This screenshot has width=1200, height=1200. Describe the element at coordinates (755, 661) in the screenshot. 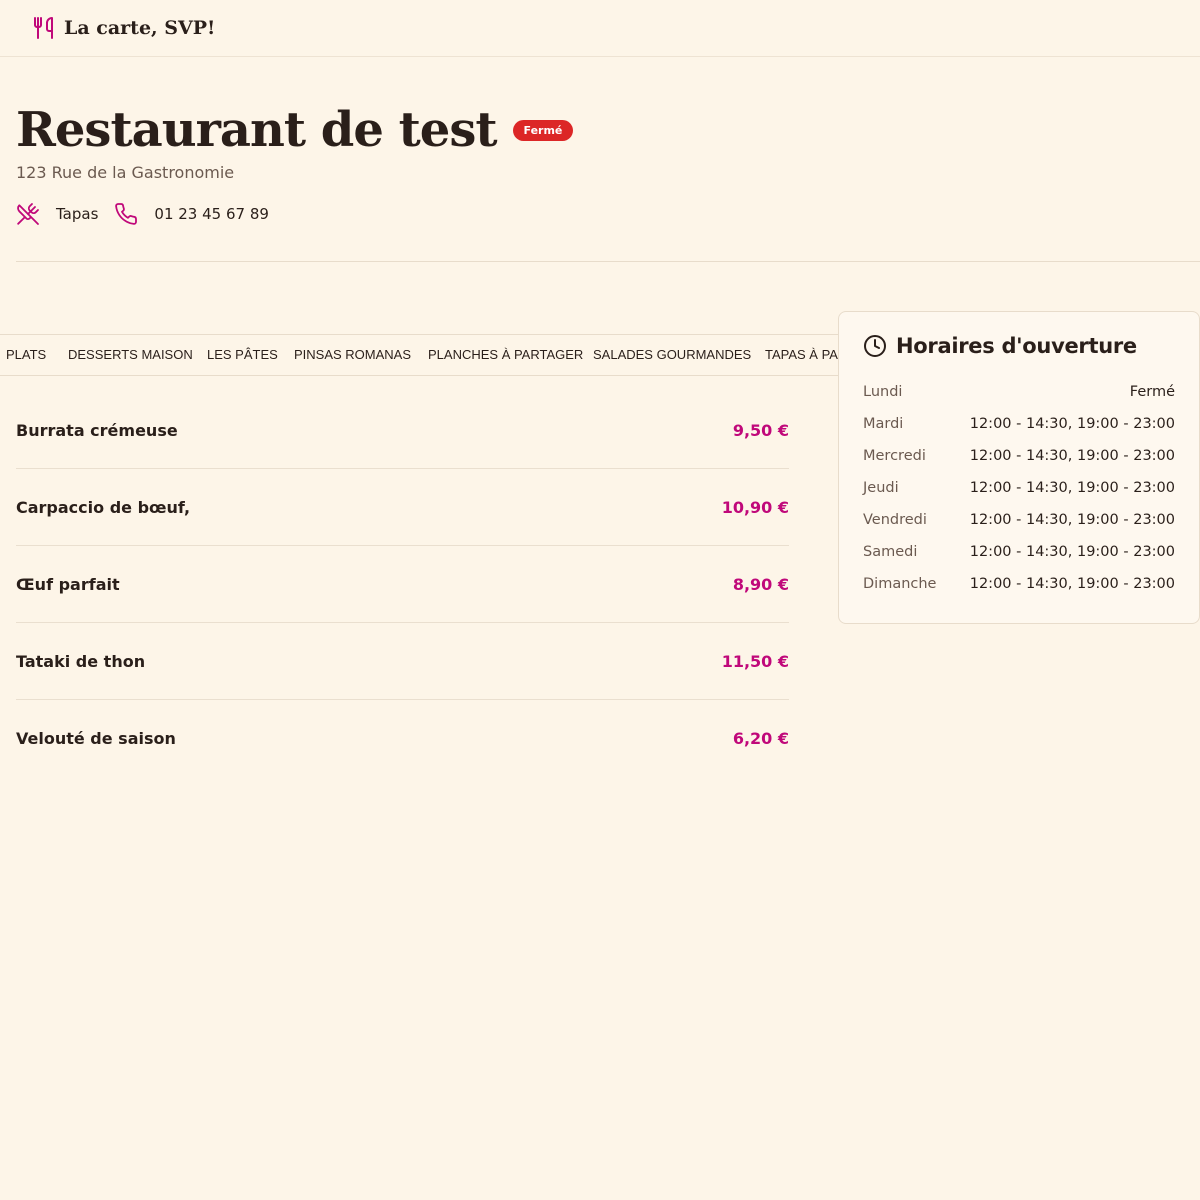

I see `menu-item-price: 11,50 €` at that location.